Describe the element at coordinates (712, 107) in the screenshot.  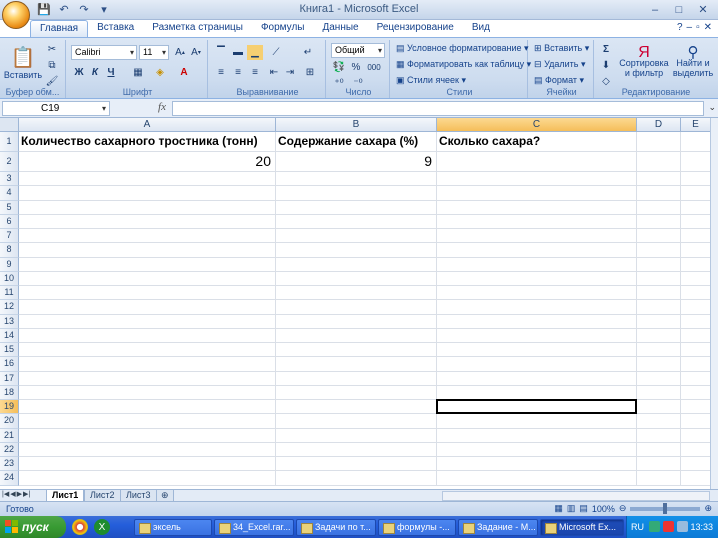
I see `expand-formula-icon: ⌄` at that location.